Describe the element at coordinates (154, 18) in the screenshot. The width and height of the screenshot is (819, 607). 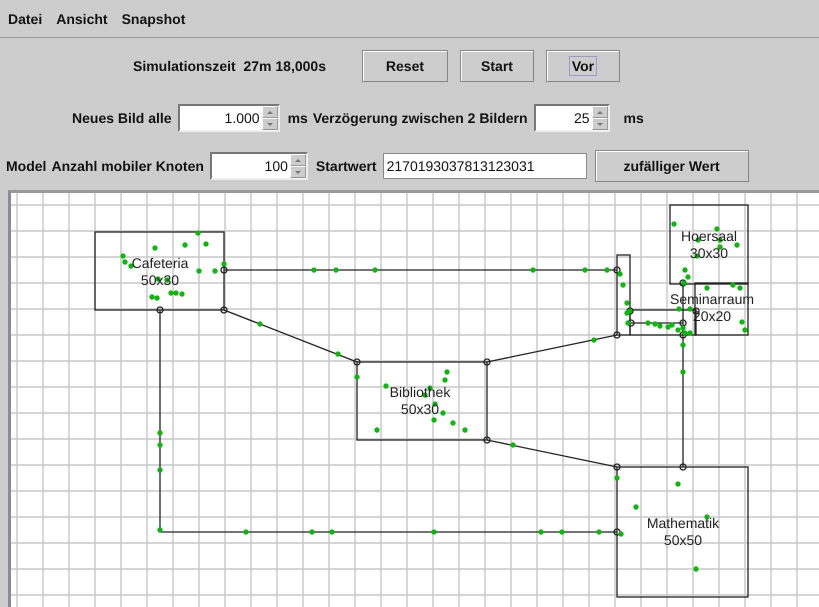
I see `menu-item: Snapshot` at that location.